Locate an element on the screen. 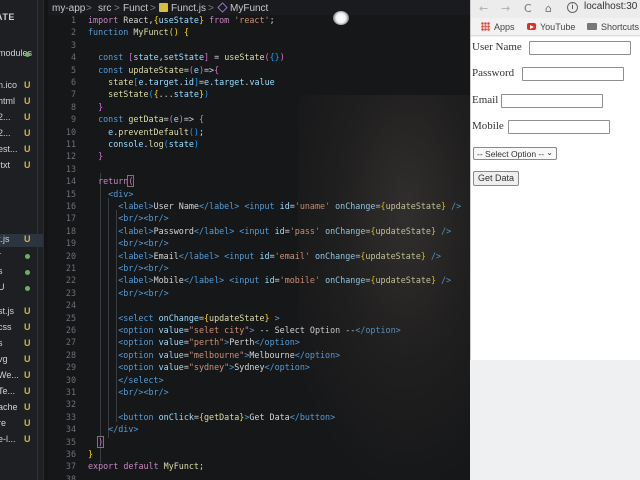  code-line: <option value="sydney">Sydney</option> is located at coordinates (214, 367).